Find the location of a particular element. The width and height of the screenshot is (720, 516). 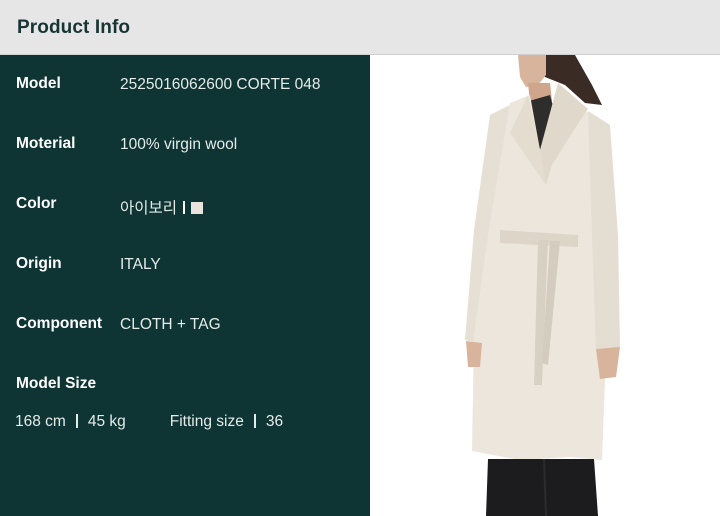

origin-label: Origin is located at coordinates (39, 263).